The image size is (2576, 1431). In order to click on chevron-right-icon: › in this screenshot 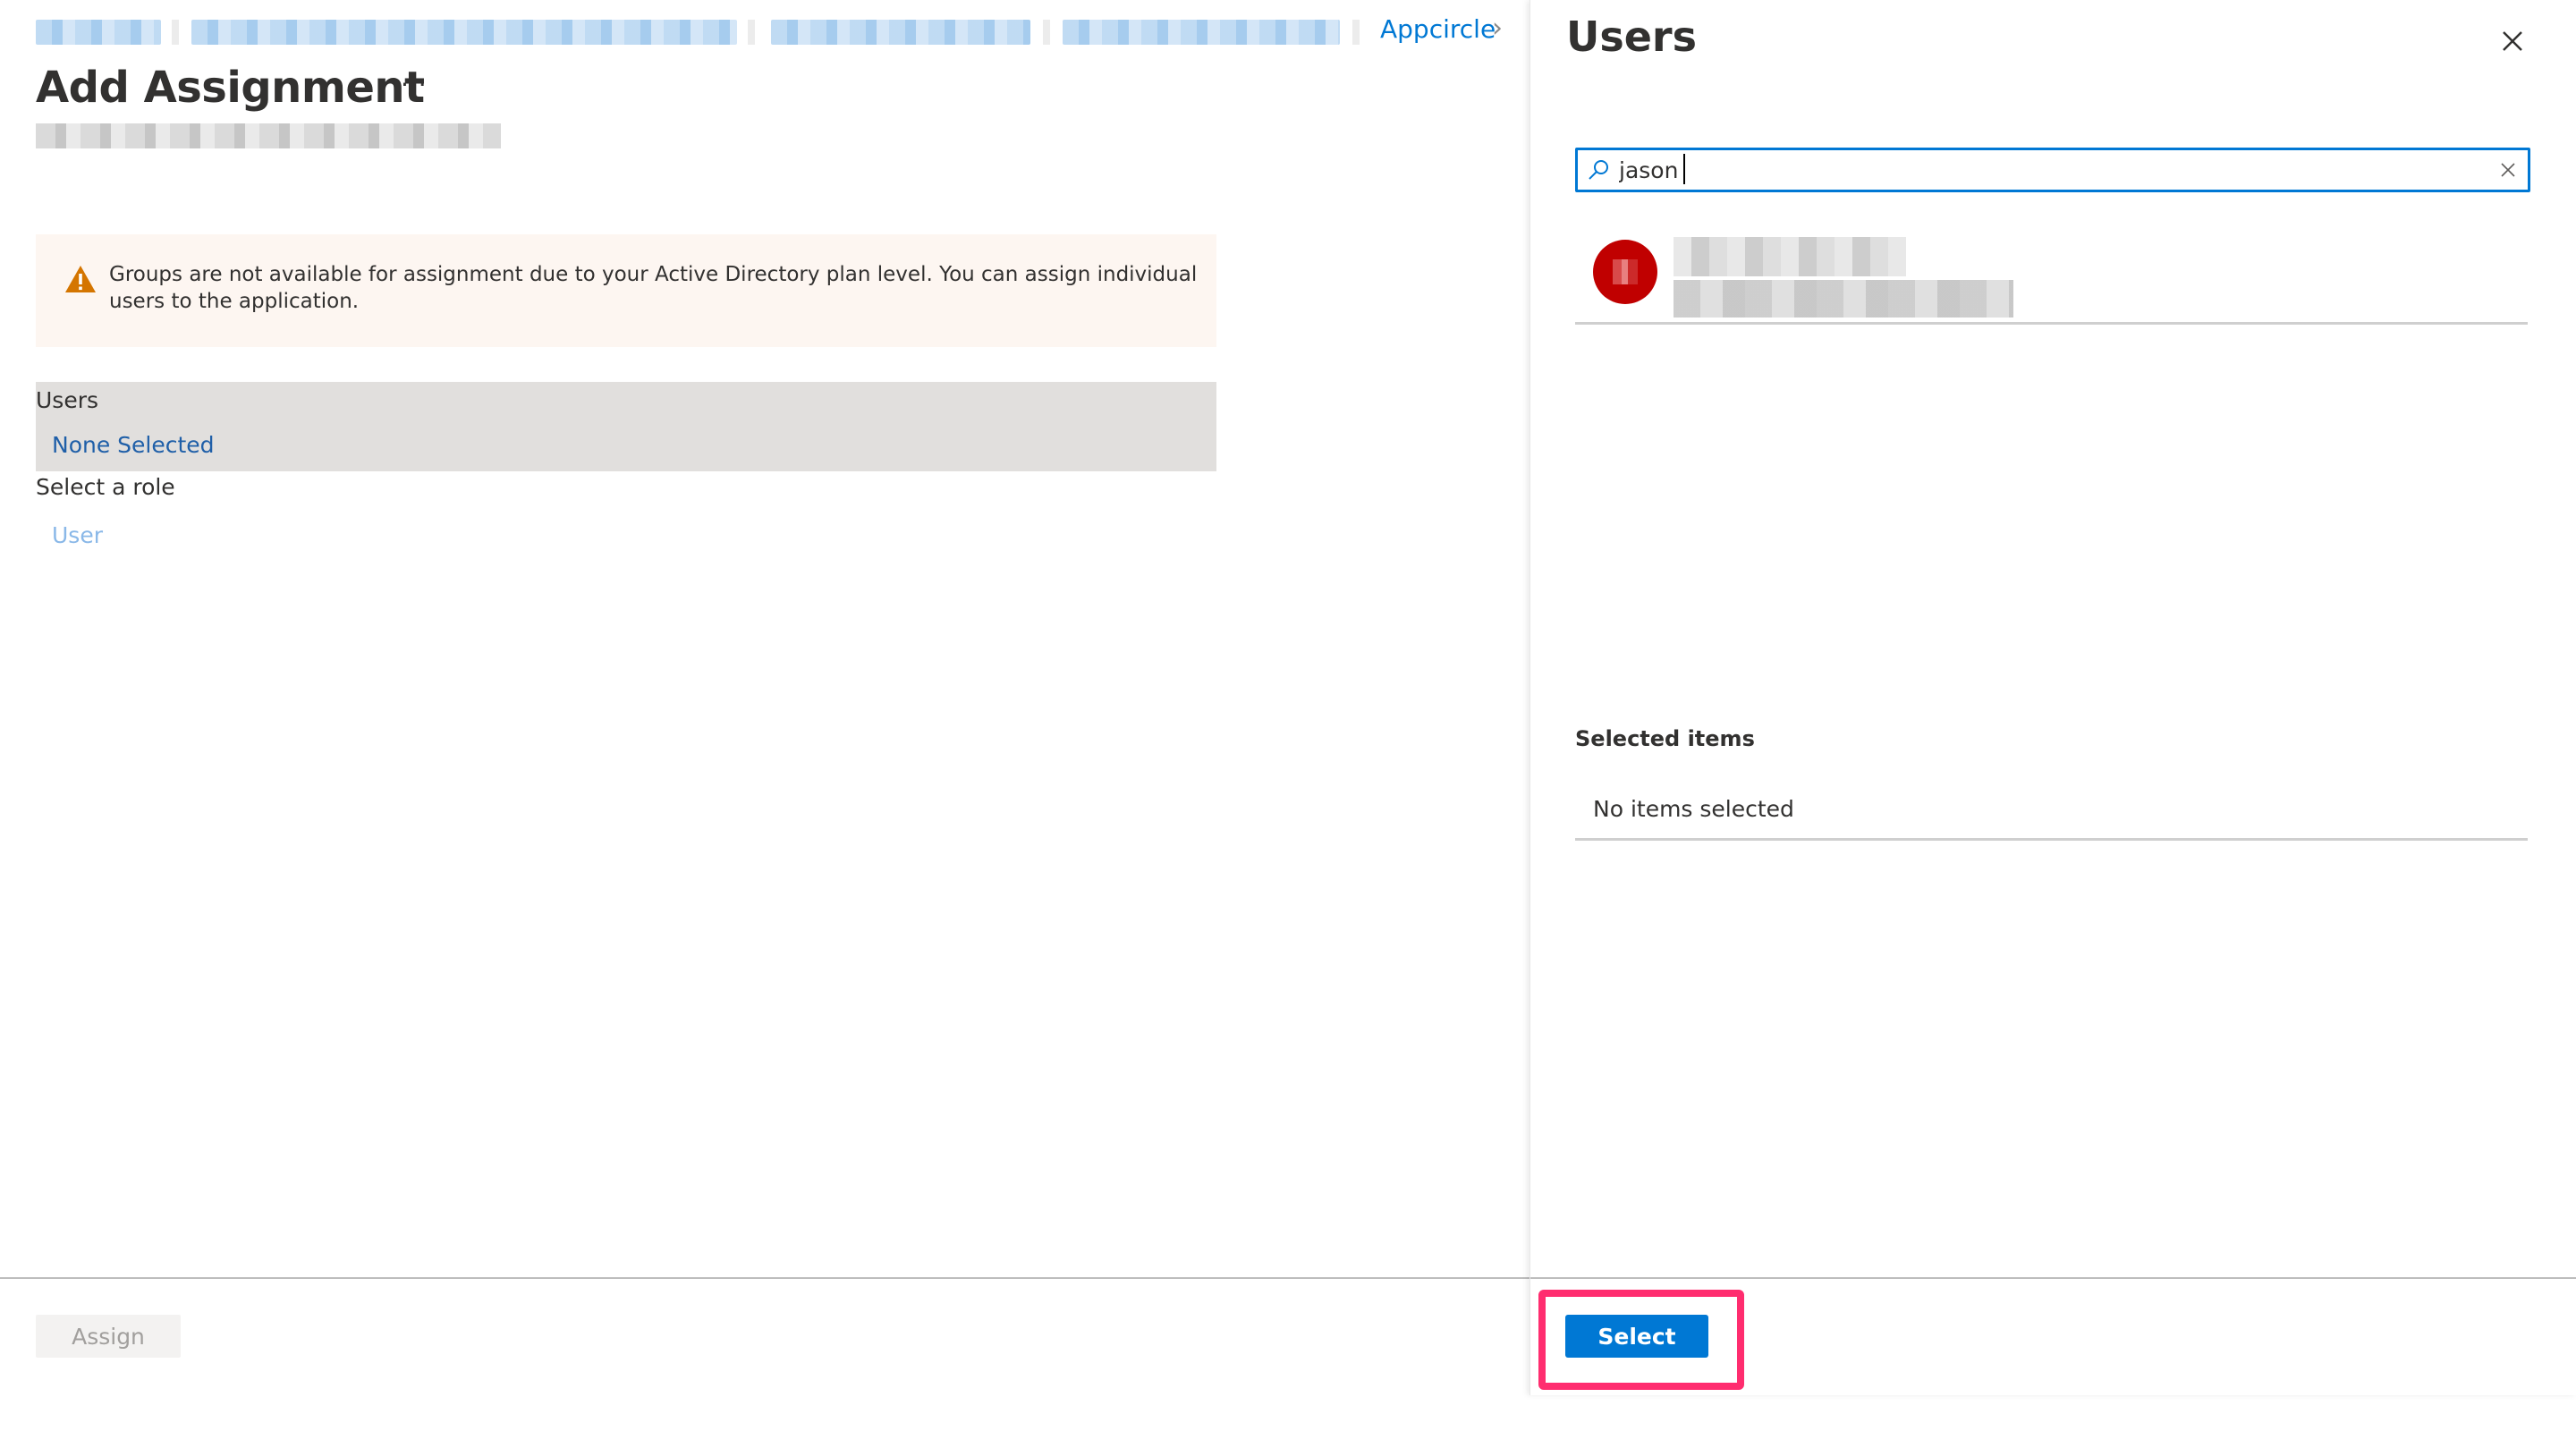, I will do `click(1497, 29)`.